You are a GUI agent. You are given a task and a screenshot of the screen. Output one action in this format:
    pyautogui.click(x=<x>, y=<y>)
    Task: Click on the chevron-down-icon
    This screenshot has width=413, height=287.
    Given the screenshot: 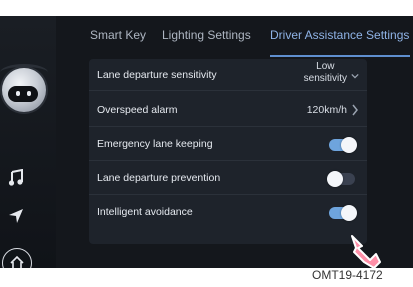 What is the action you would take?
    pyautogui.click(x=355, y=76)
    